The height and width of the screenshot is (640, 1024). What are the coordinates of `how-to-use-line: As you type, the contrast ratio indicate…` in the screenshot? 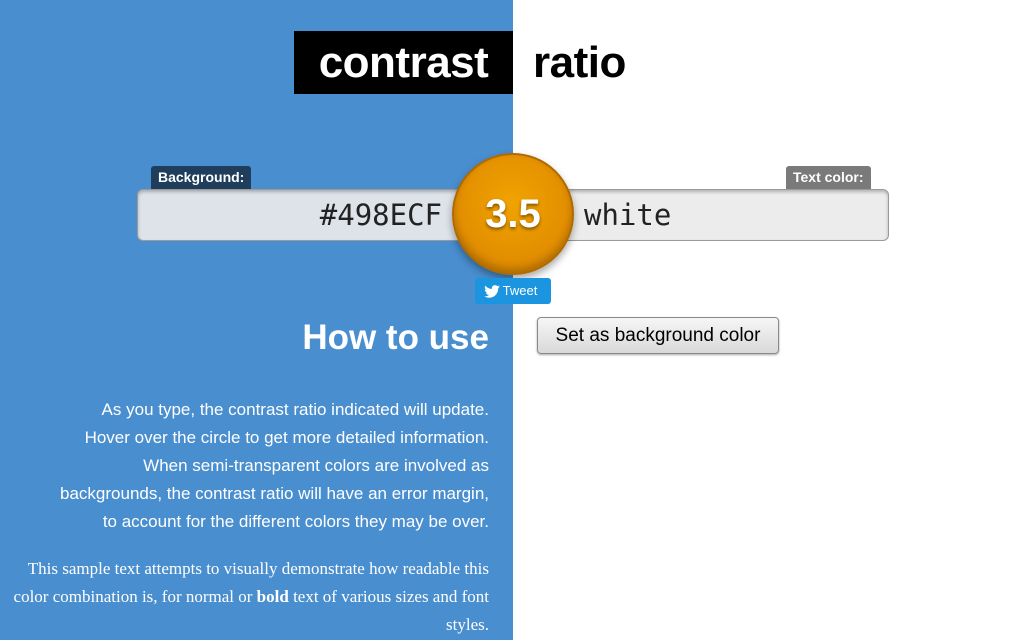 It's located at (295, 409).